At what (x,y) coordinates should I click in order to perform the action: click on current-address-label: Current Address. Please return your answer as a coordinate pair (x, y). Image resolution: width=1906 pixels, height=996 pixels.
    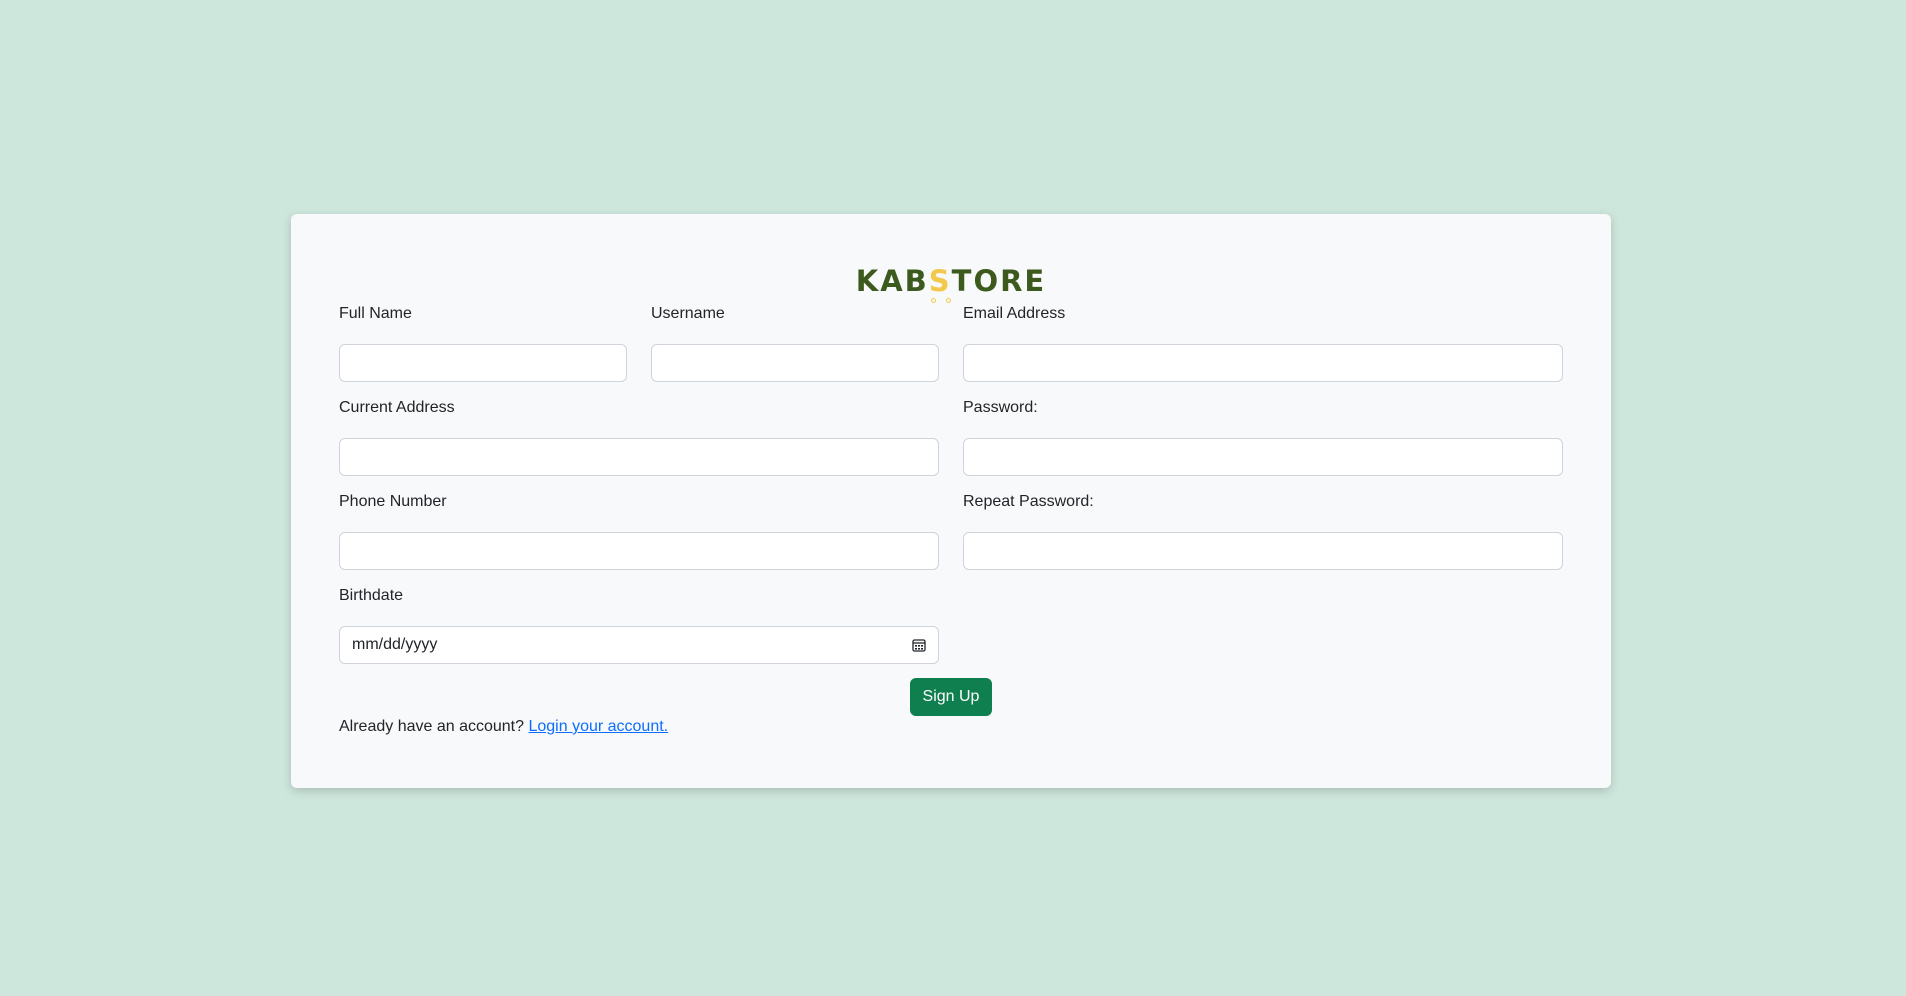
    Looking at the image, I should click on (397, 407).